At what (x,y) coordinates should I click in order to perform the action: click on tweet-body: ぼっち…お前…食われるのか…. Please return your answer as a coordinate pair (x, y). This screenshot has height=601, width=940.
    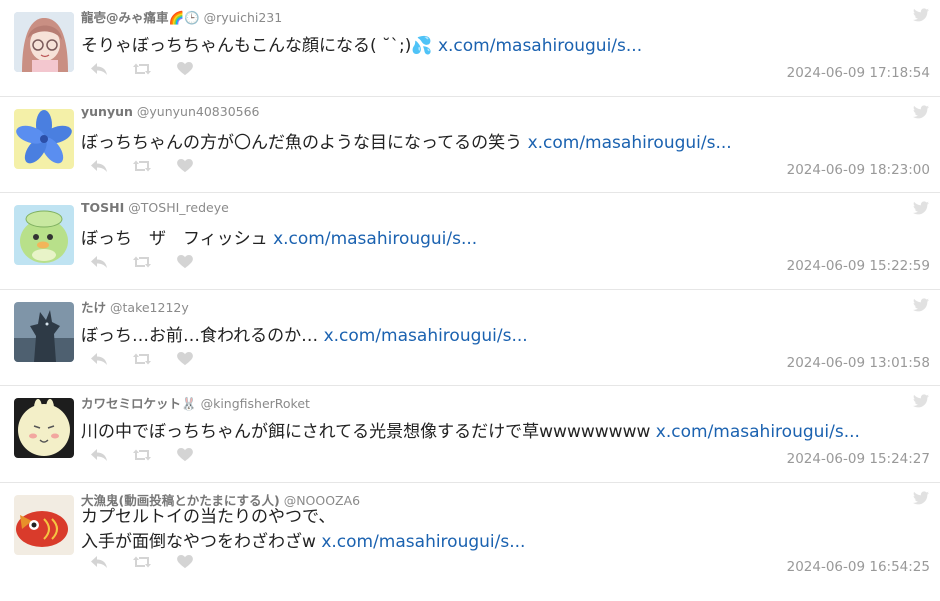
    Looking at the image, I should click on (200, 335).